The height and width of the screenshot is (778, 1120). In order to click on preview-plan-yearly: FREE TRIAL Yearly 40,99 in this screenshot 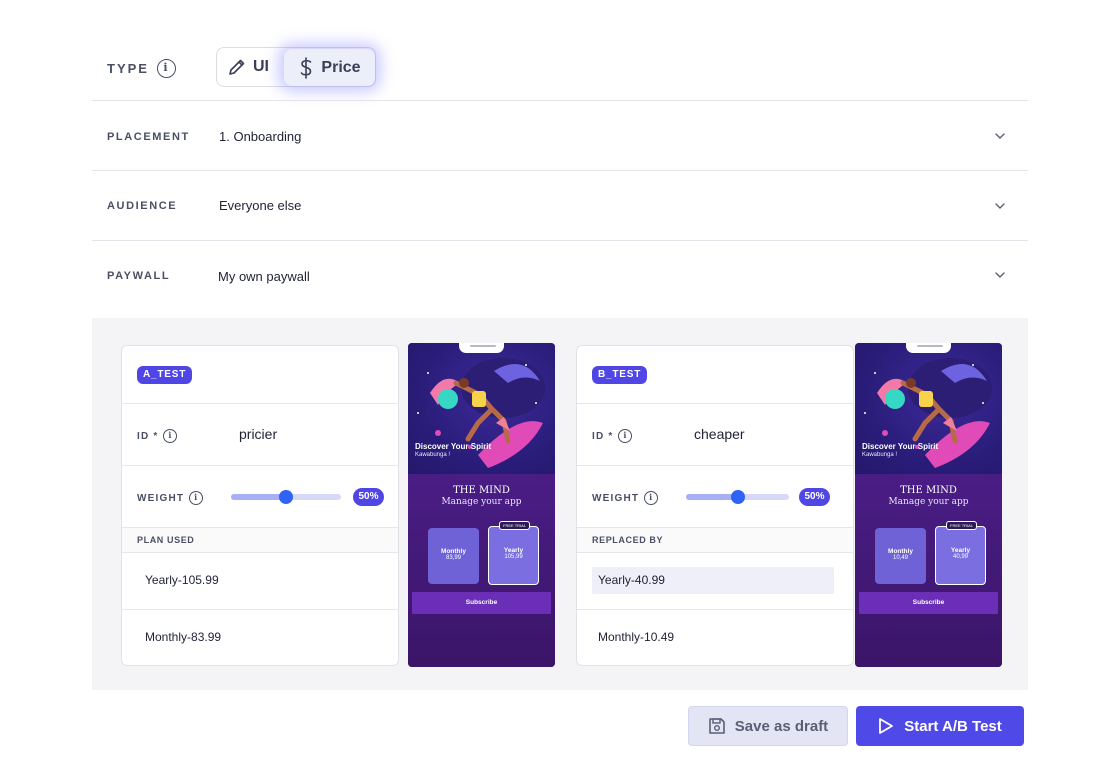, I will do `click(960, 553)`.